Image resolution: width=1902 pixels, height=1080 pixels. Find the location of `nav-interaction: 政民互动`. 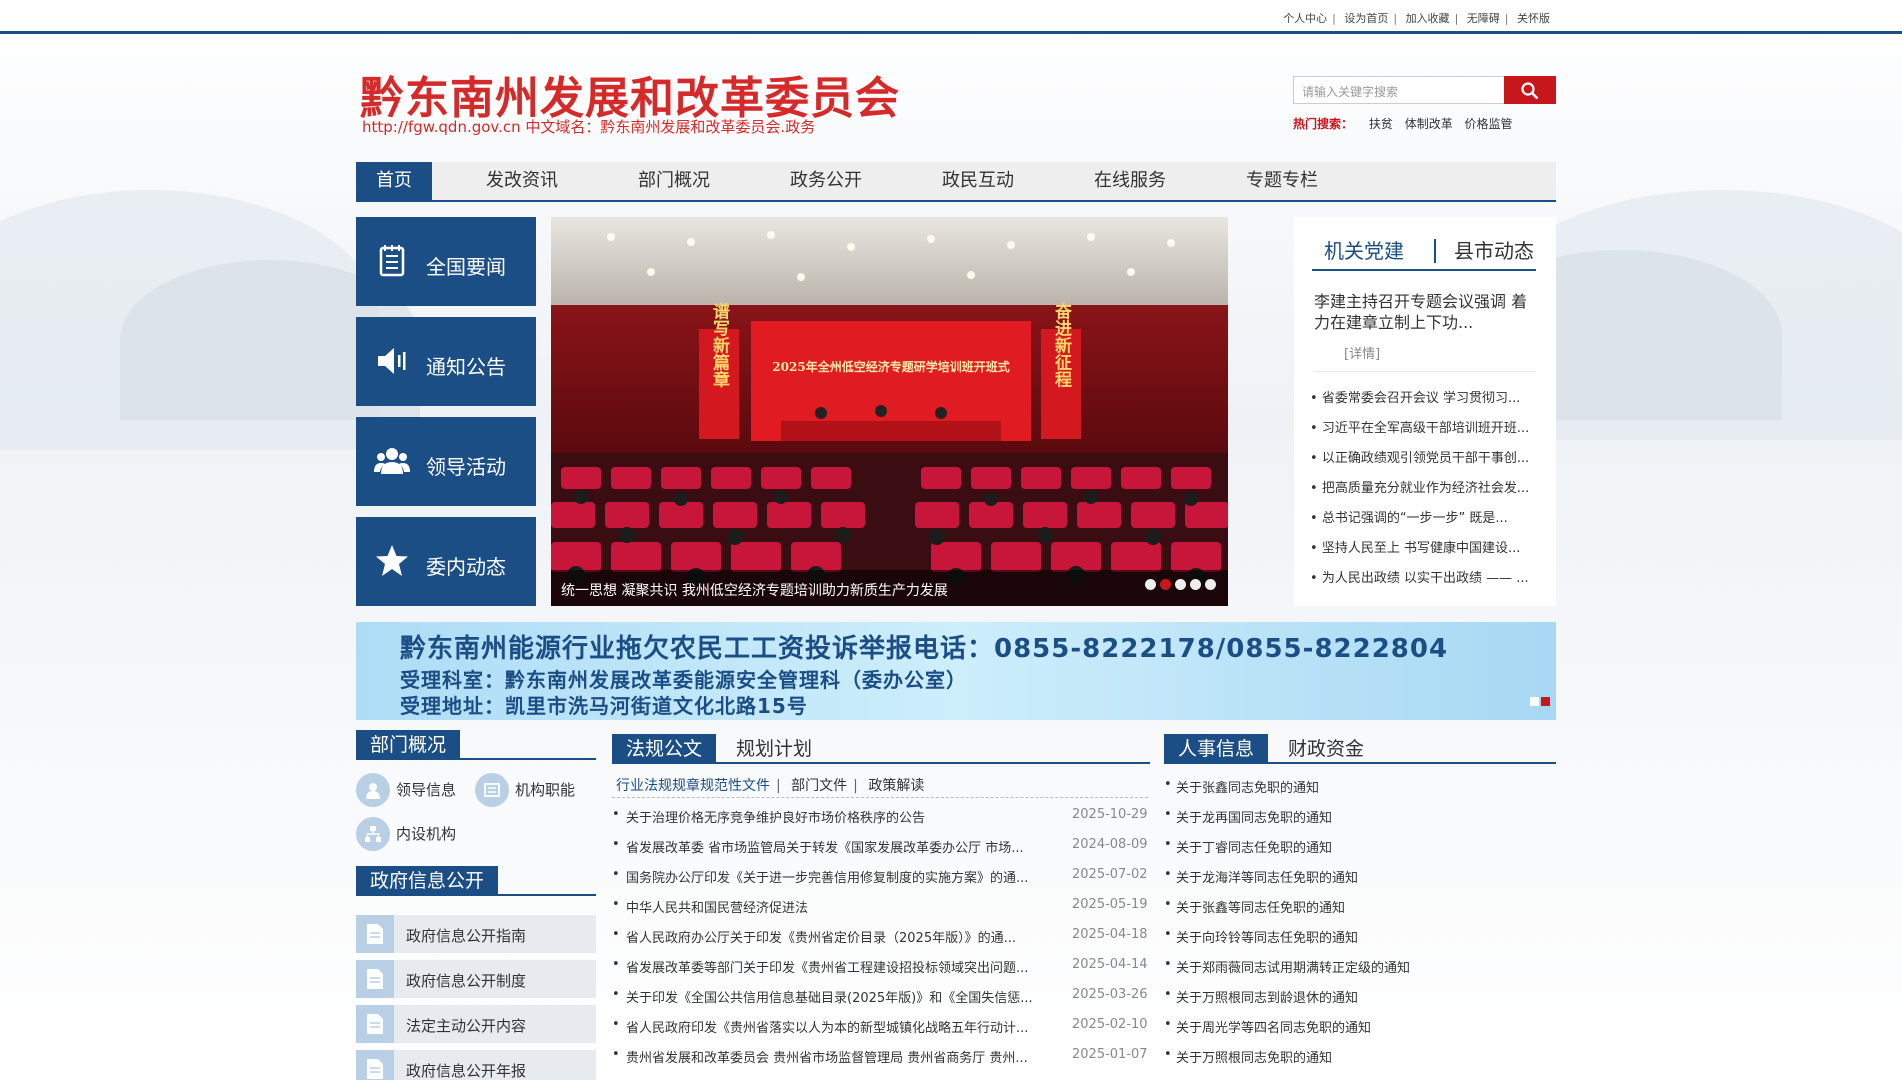

nav-interaction: 政民互动 is located at coordinates (978, 181).